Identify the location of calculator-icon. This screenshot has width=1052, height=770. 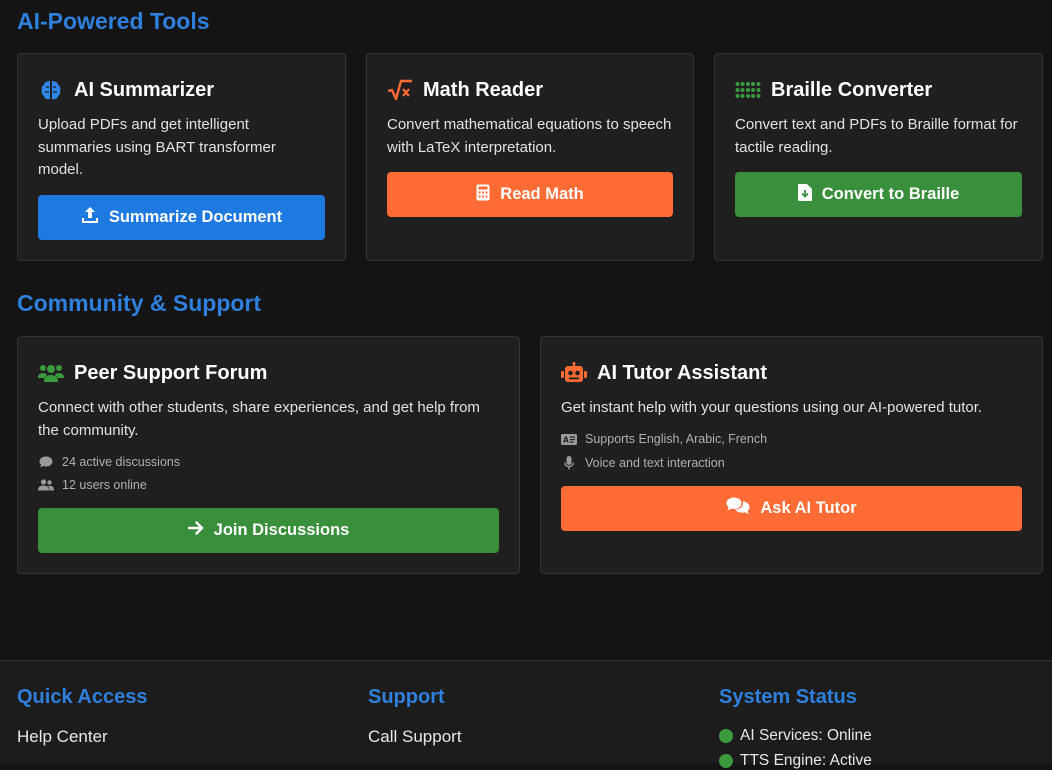
(483, 195).